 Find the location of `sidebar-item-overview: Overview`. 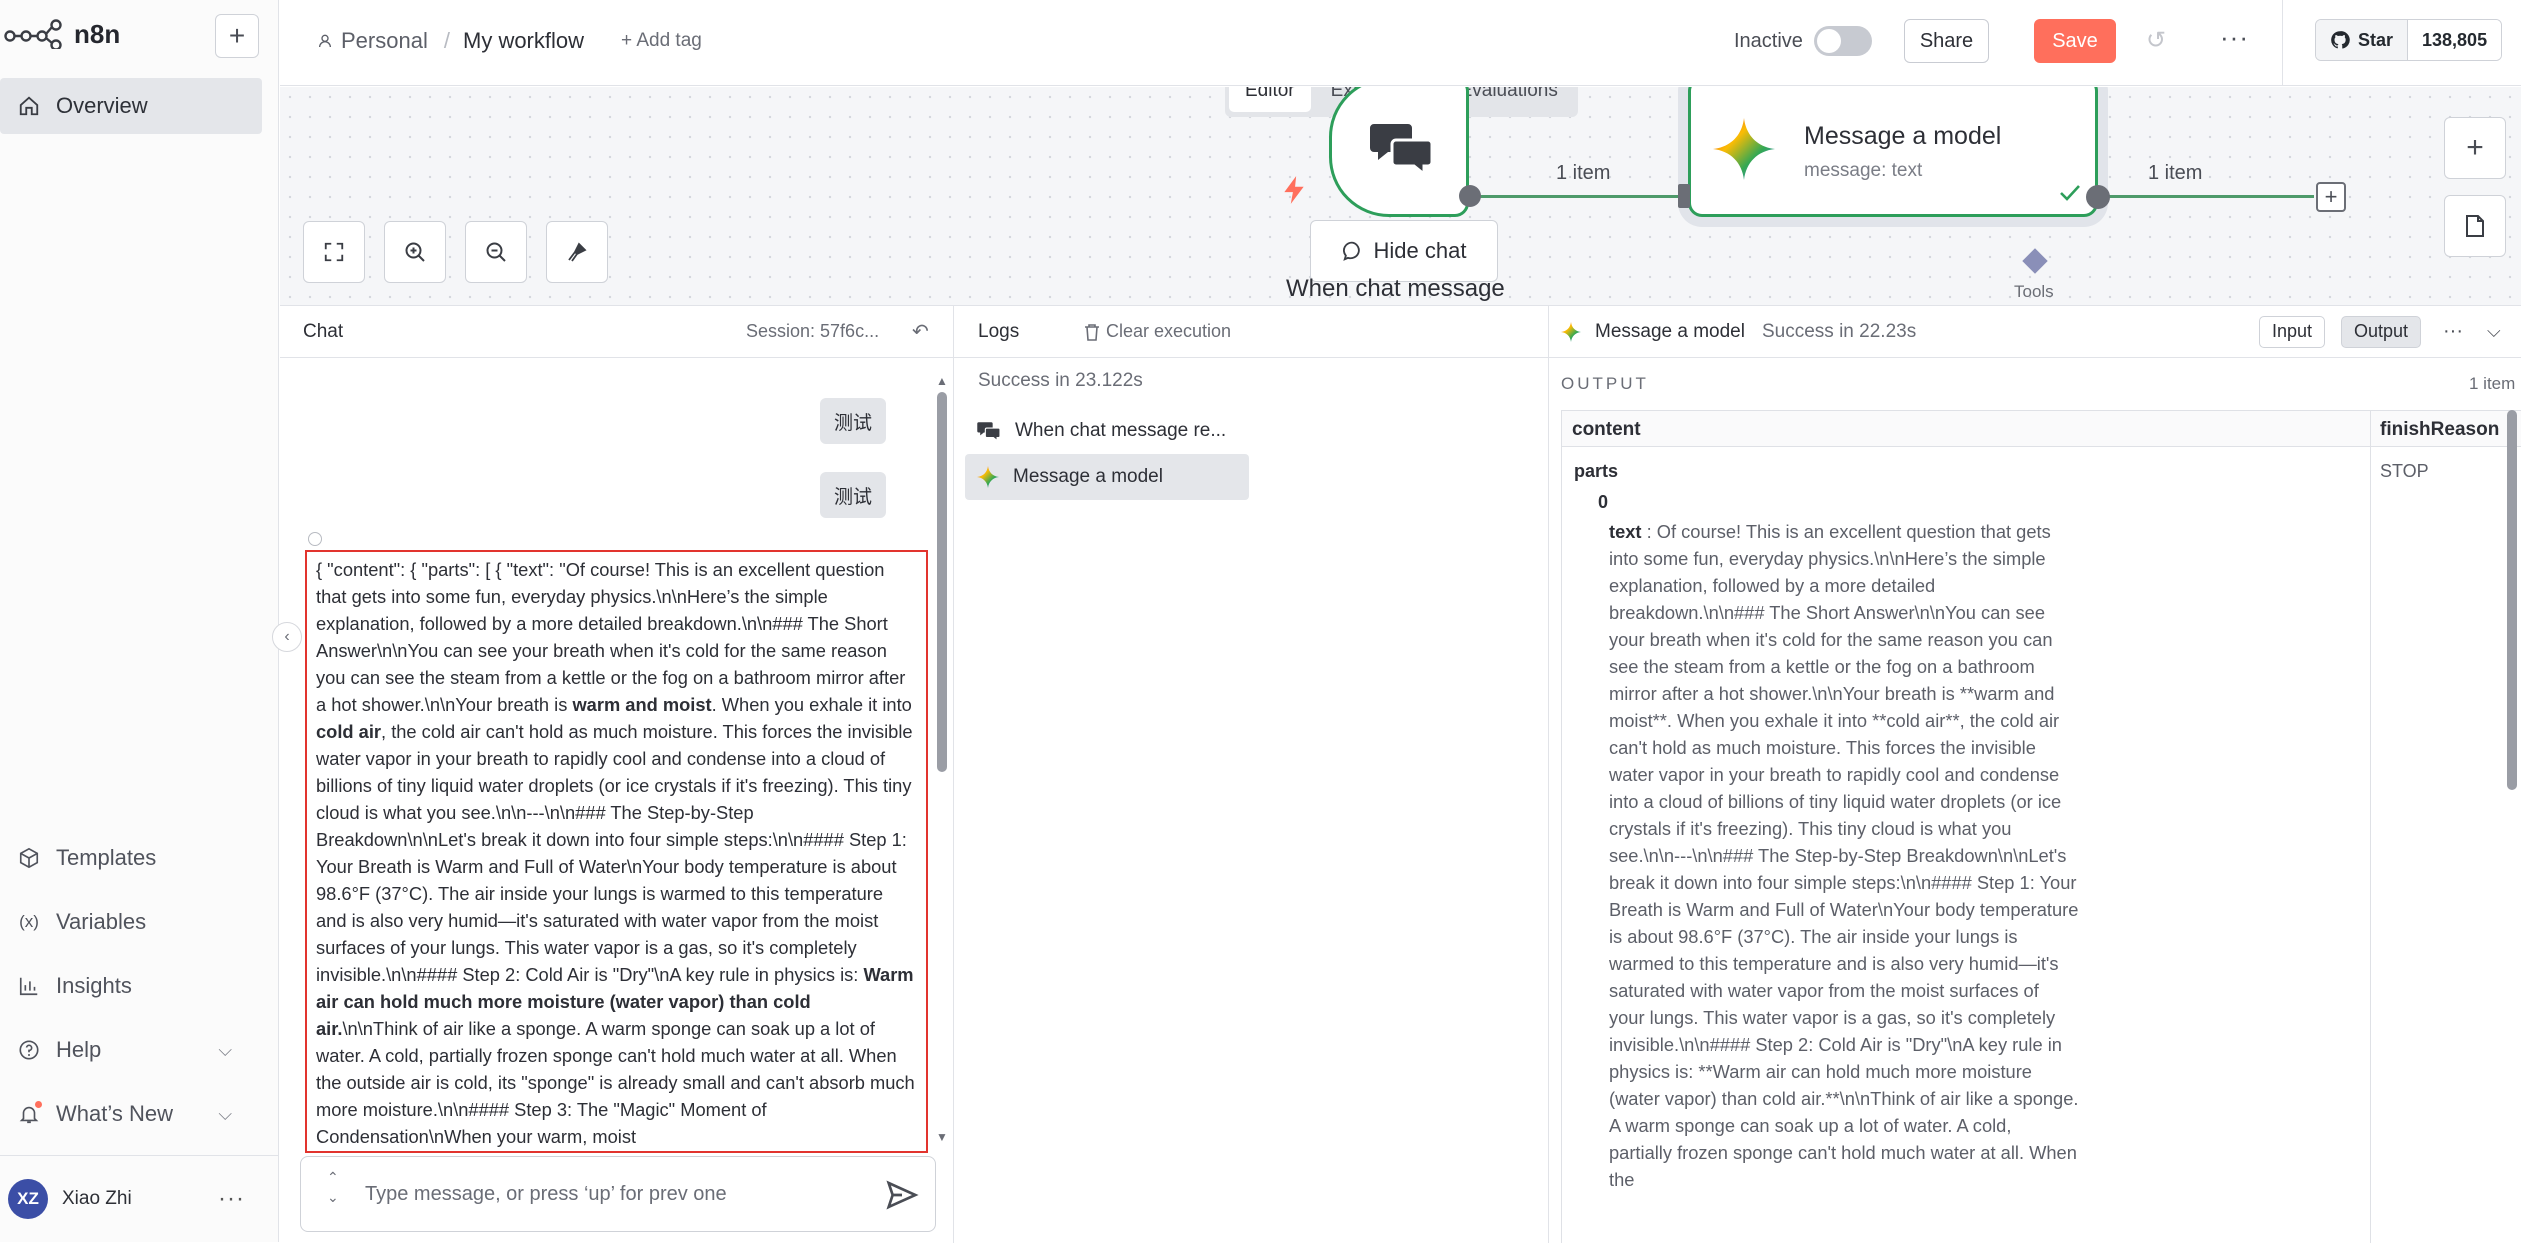

sidebar-item-overview: Overview is located at coordinates (131, 106).